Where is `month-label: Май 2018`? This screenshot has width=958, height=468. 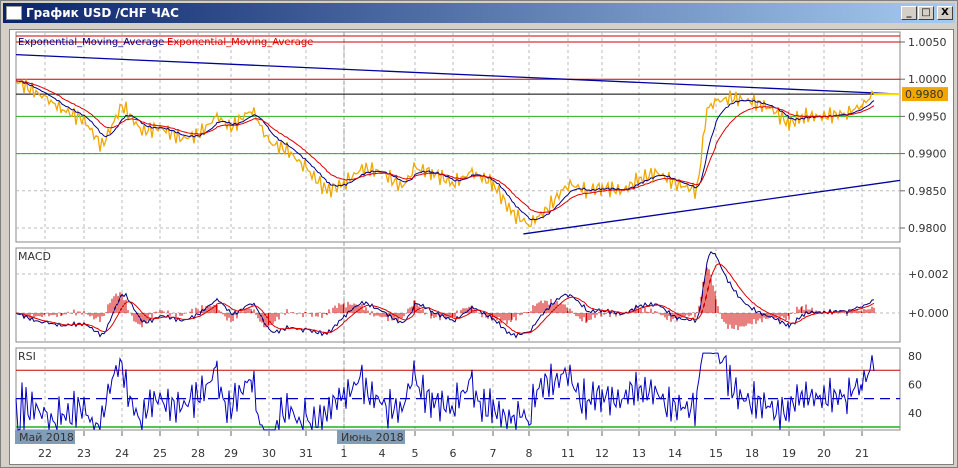
month-label: Май 2018 is located at coordinates (46, 437).